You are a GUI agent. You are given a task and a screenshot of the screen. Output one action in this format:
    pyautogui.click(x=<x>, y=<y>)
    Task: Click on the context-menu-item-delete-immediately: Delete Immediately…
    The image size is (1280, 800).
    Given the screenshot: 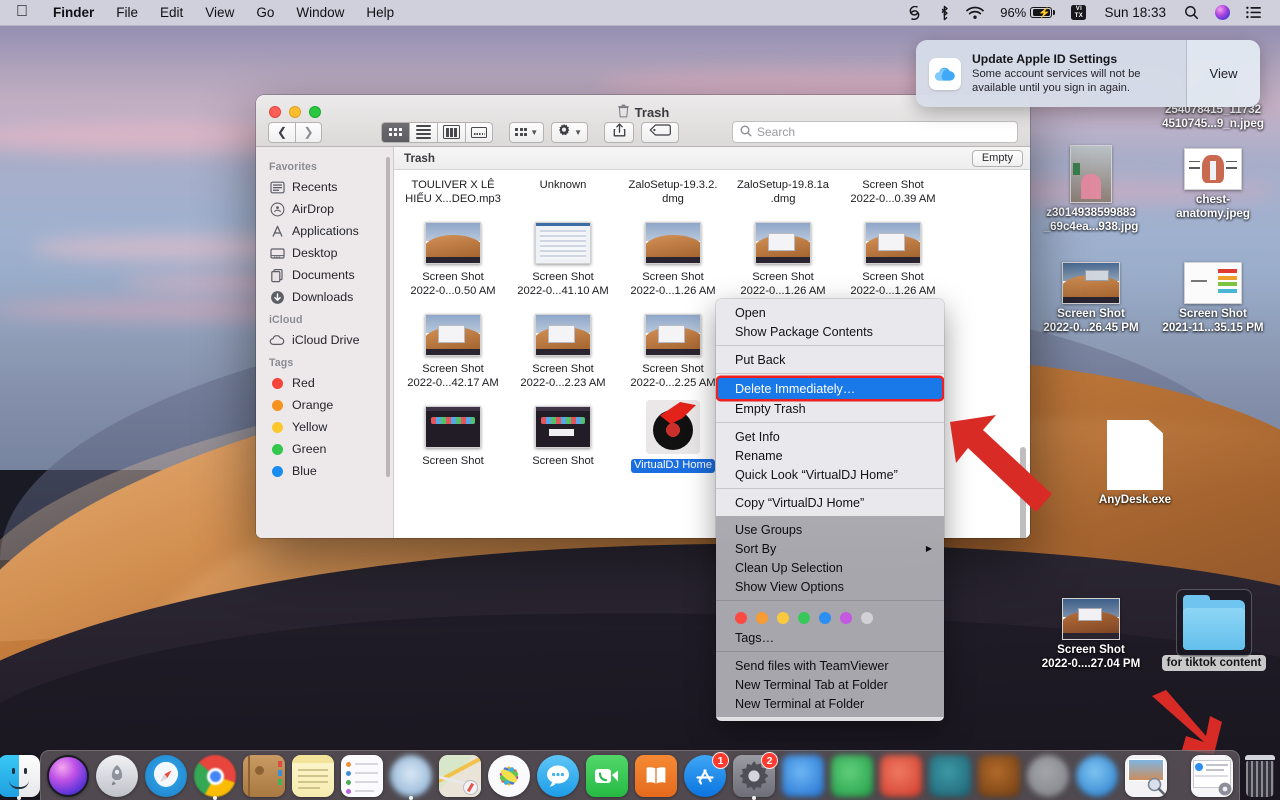 What is the action you would take?
    pyautogui.click(x=830, y=388)
    